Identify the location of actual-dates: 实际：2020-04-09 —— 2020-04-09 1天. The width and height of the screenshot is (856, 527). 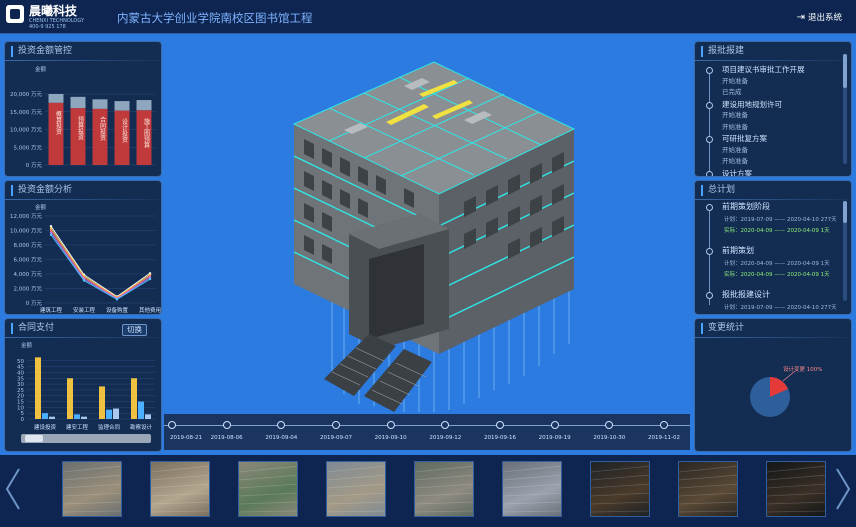
(777, 231).